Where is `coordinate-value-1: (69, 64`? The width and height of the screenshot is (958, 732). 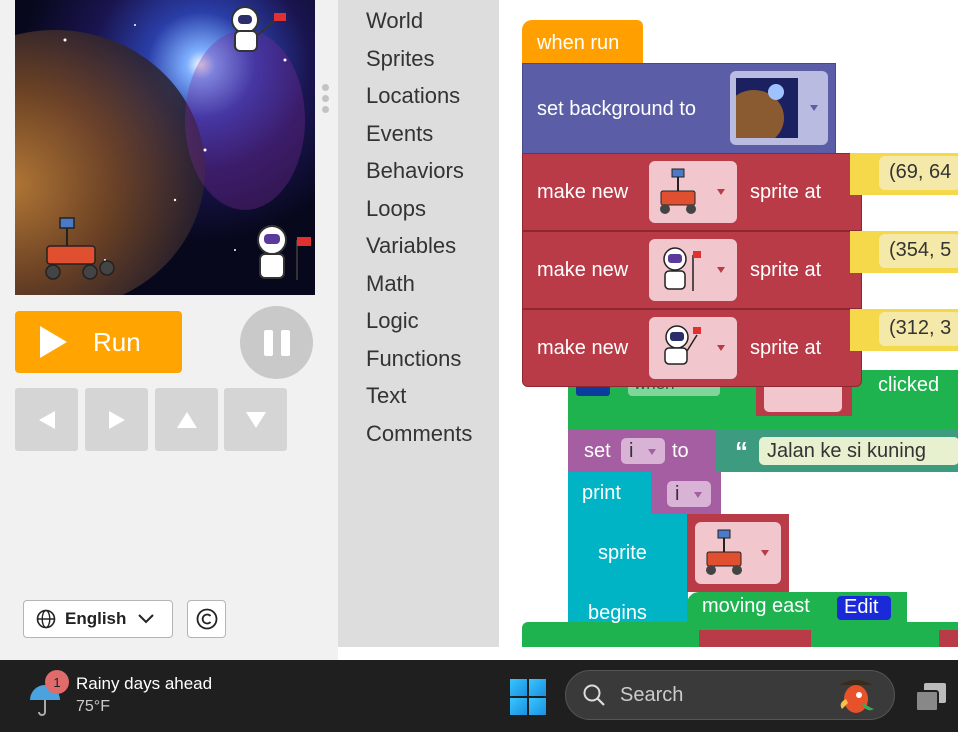 coordinate-value-1: (69, 64 is located at coordinates (918, 173).